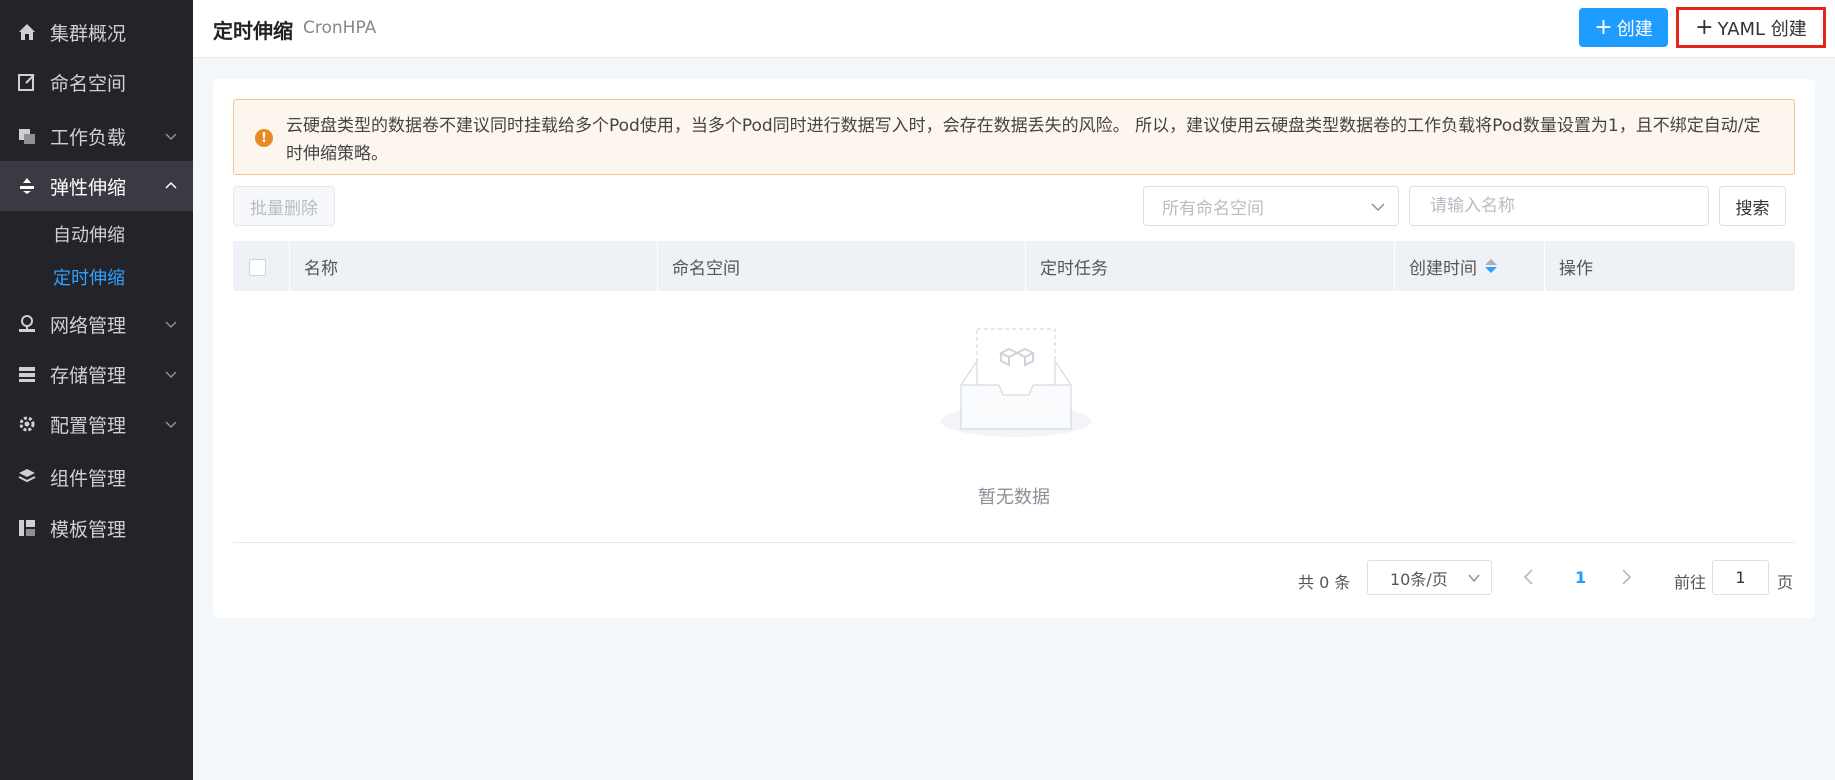 The image size is (1835, 780). What do you see at coordinates (27, 424) in the screenshot?
I see `gear-icon` at bounding box center [27, 424].